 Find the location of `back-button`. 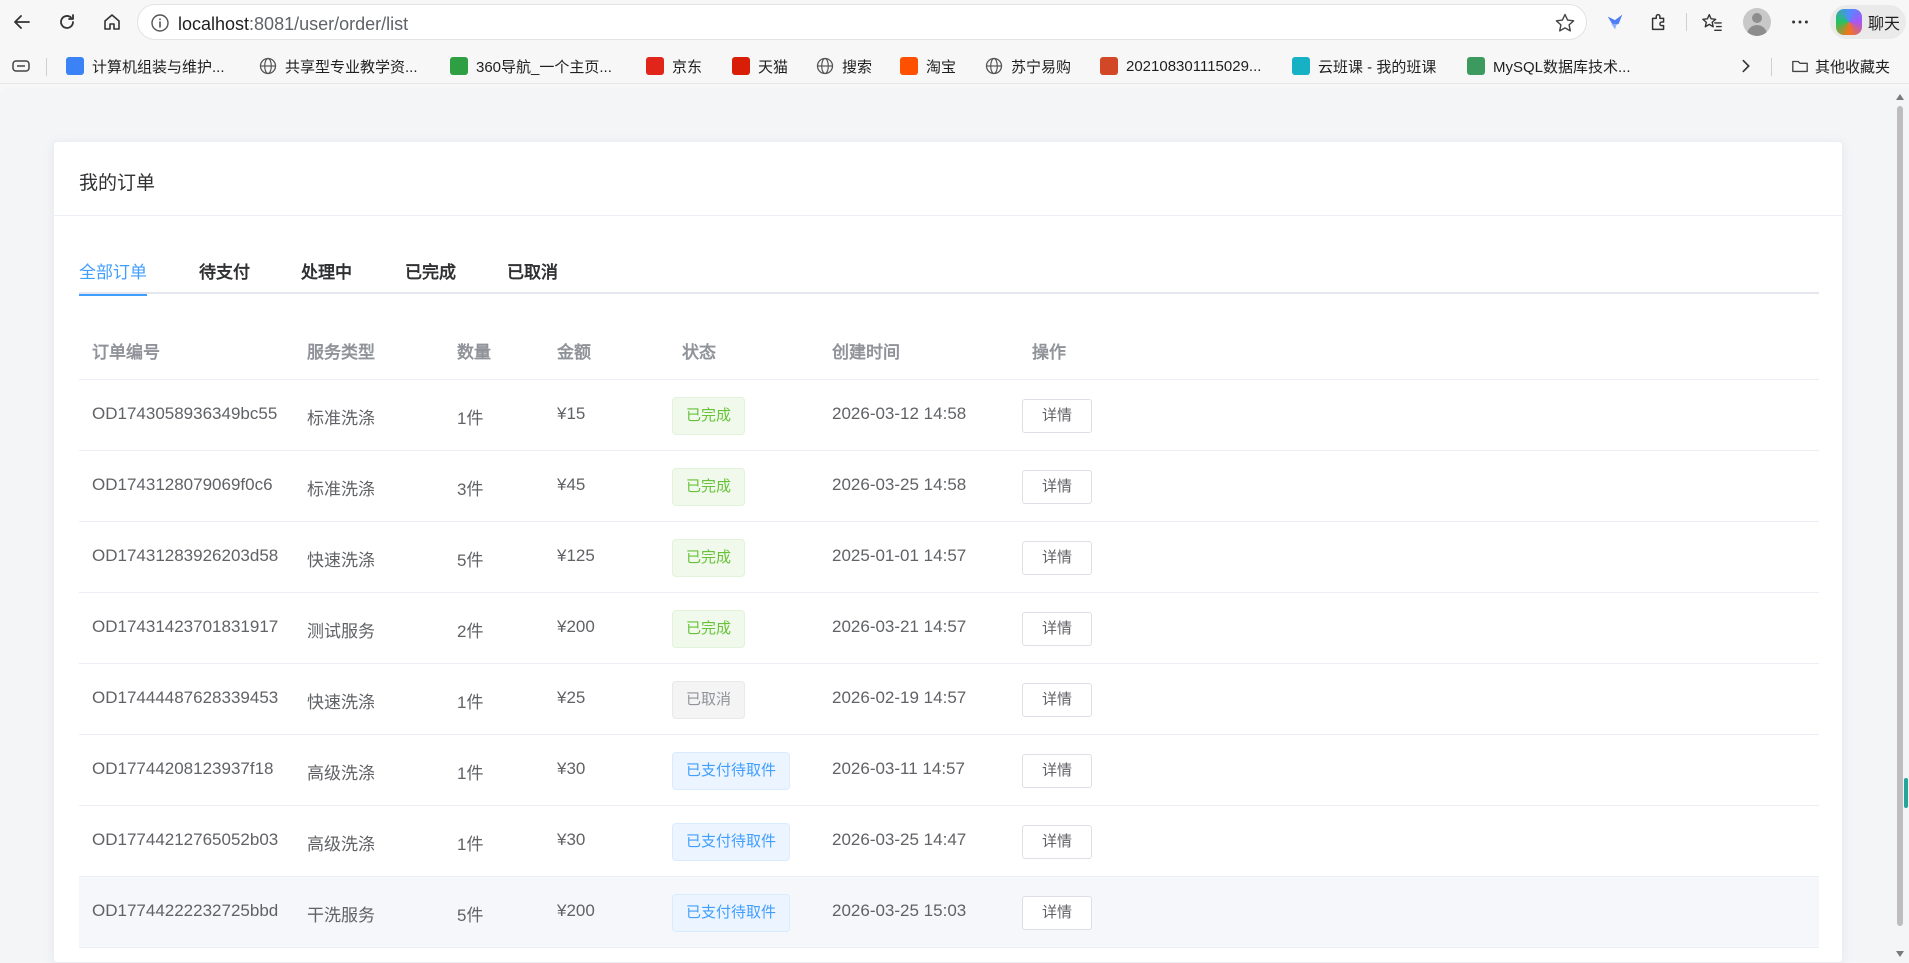

back-button is located at coordinates (22, 22).